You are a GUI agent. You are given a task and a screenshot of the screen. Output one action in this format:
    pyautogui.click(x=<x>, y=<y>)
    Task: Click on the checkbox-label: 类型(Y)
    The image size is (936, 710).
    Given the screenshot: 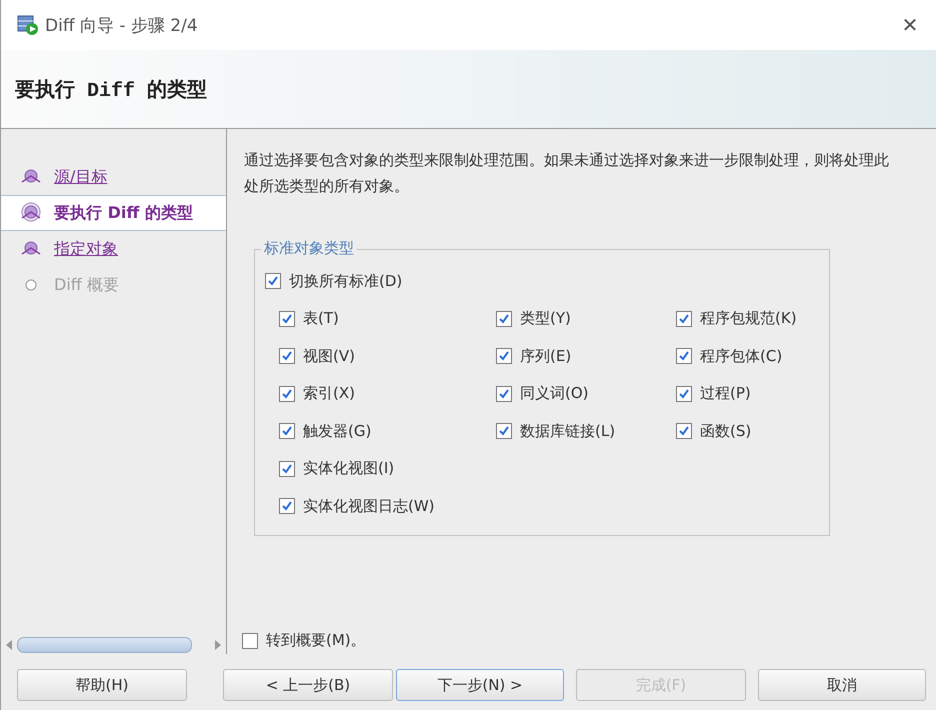 What is the action you would take?
    pyautogui.click(x=545, y=318)
    